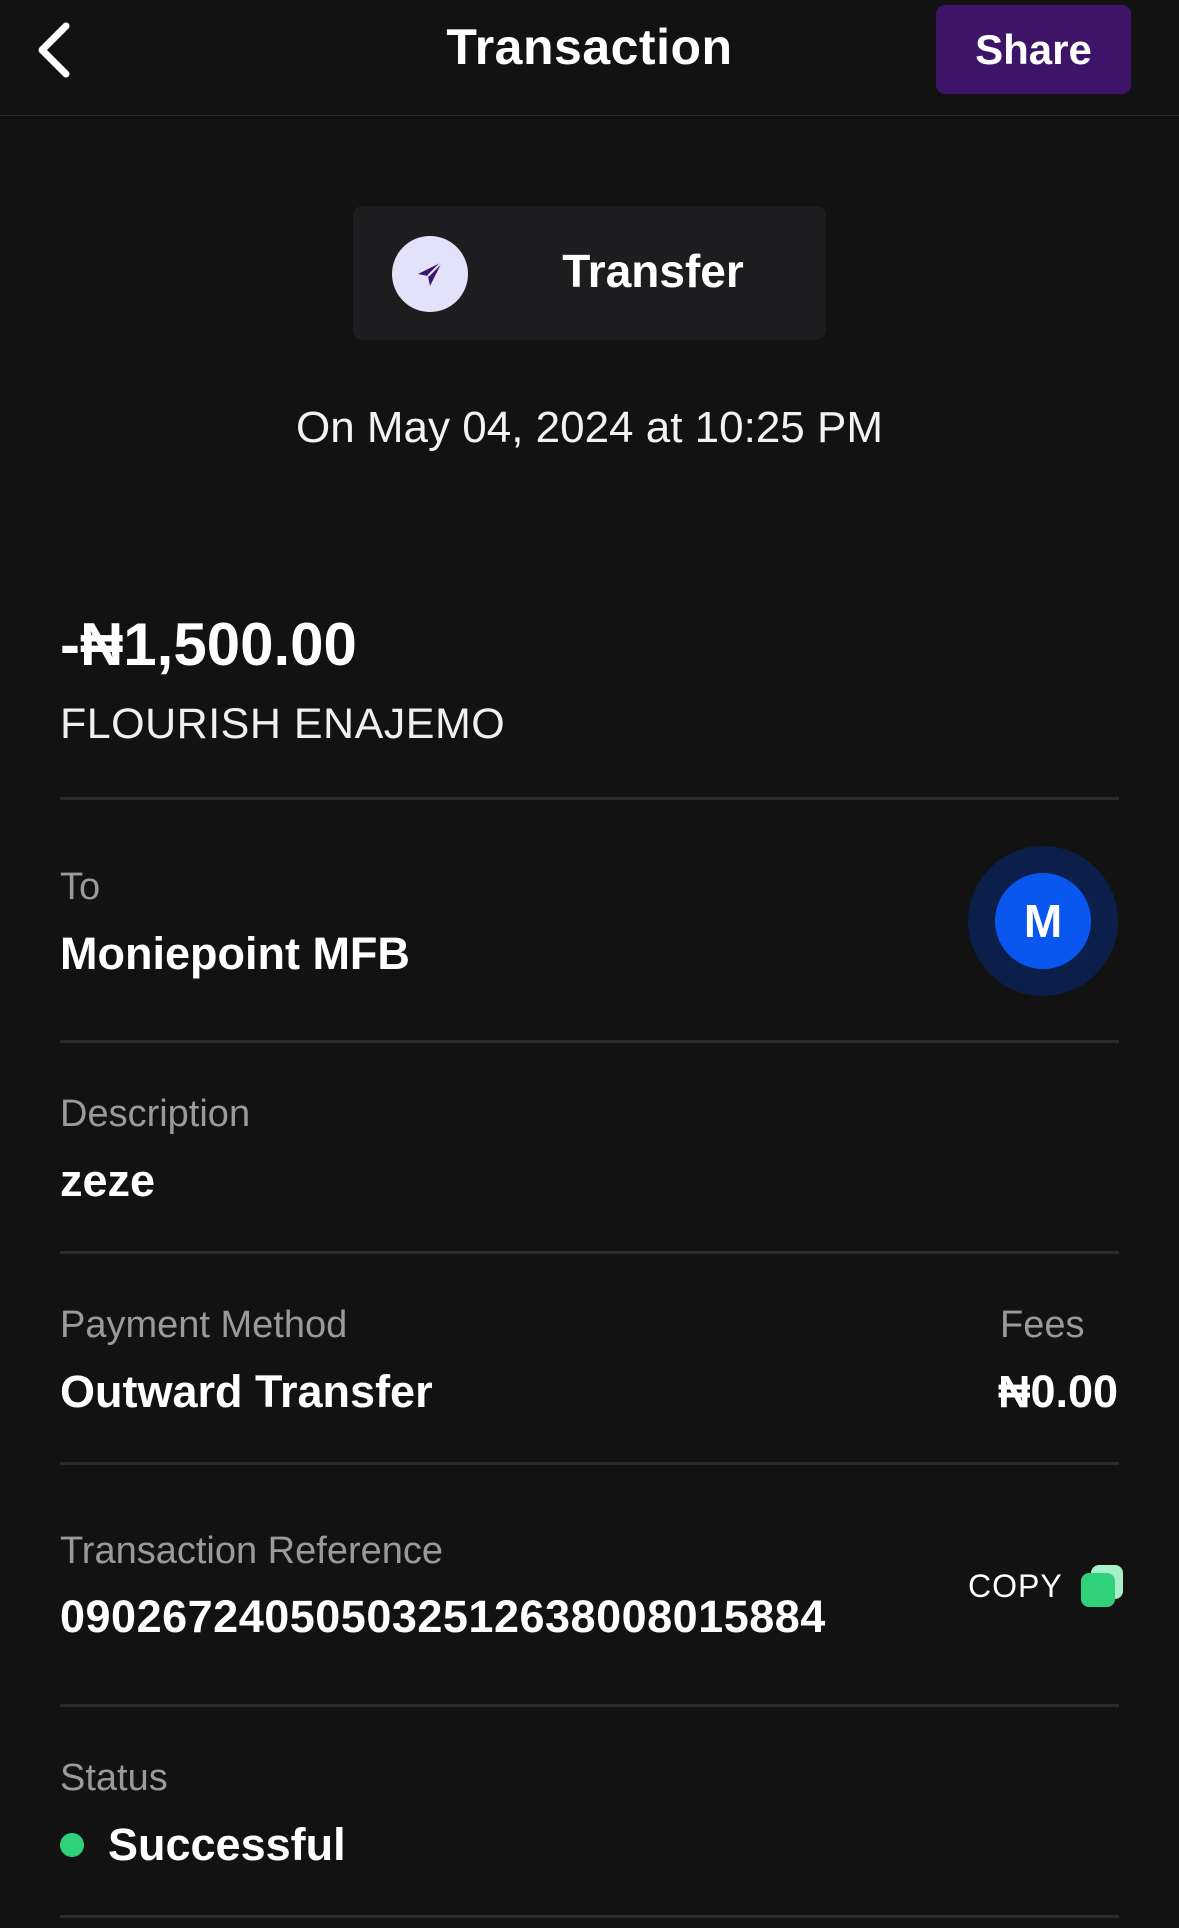  What do you see at coordinates (252, 1551) in the screenshot?
I see `reference-label: Transaction Reference` at bounding box center [252, 1551].